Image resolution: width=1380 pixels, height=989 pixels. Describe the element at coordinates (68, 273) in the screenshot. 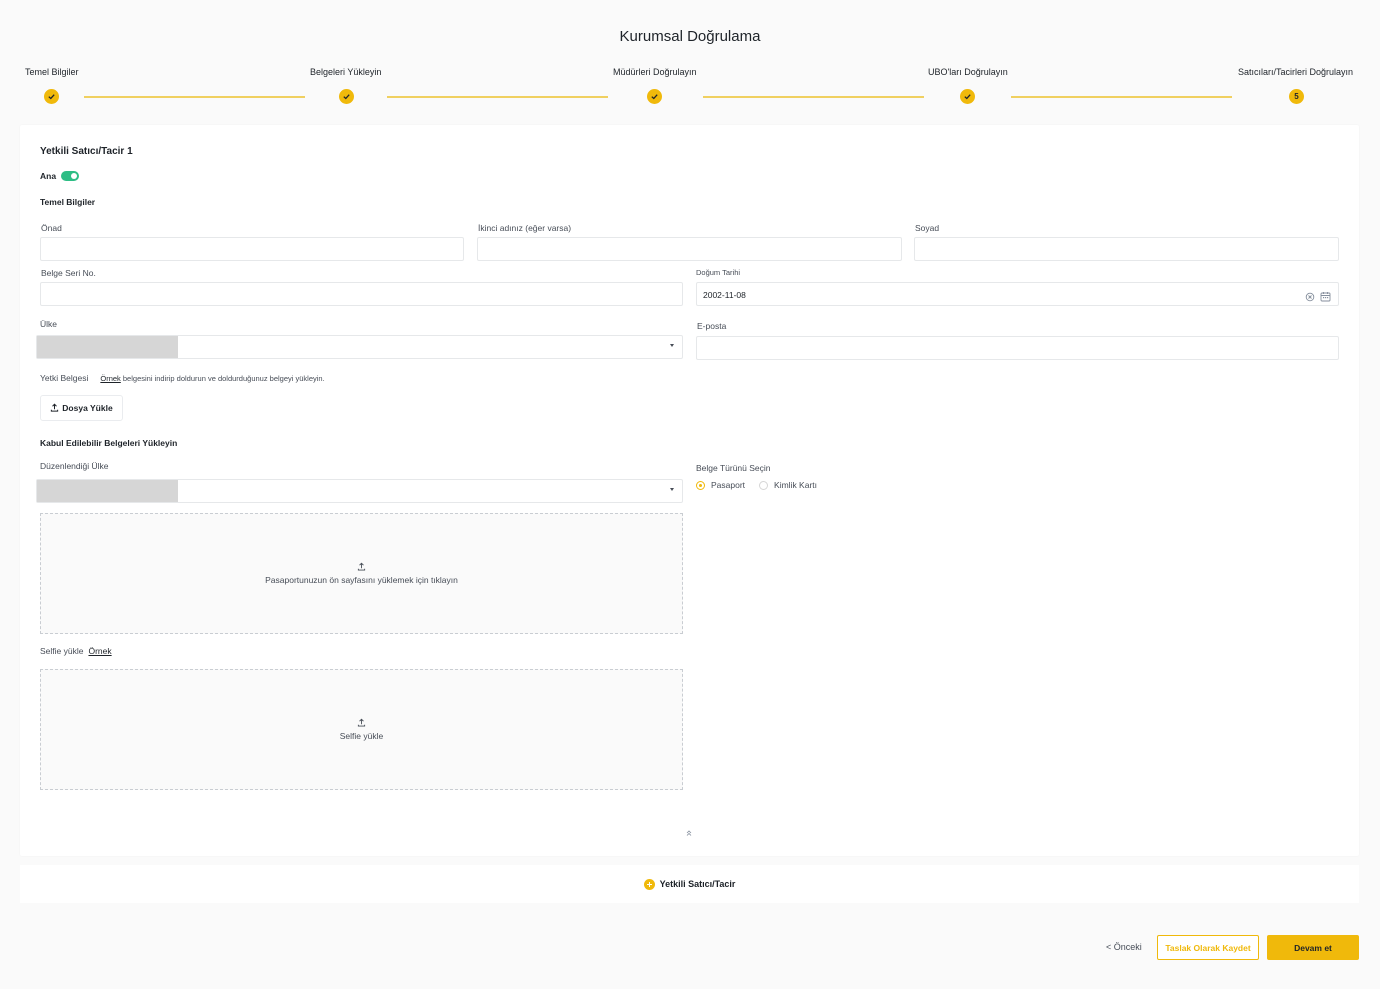

I see `doc-serial-label: Belge Seri No.` at that location.